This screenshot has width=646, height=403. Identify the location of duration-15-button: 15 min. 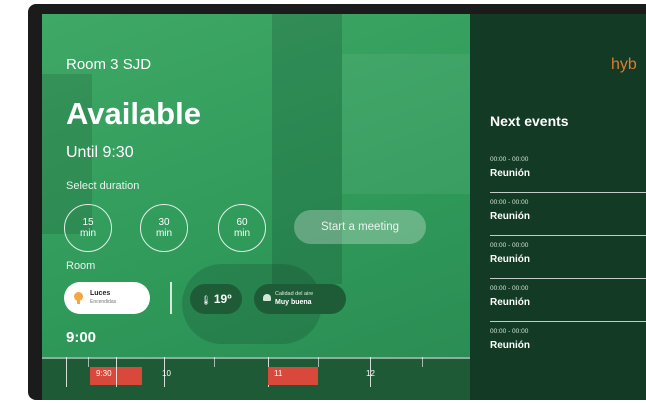
(88, 228).